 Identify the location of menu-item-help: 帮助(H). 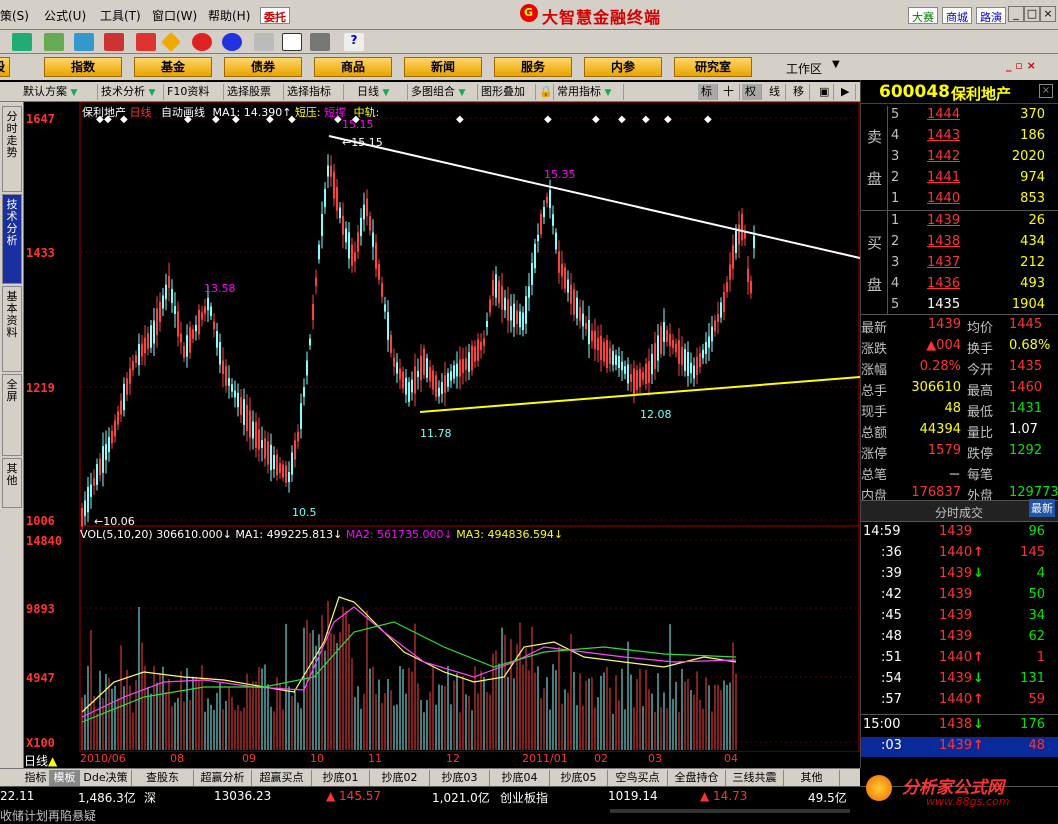
(229, 15).